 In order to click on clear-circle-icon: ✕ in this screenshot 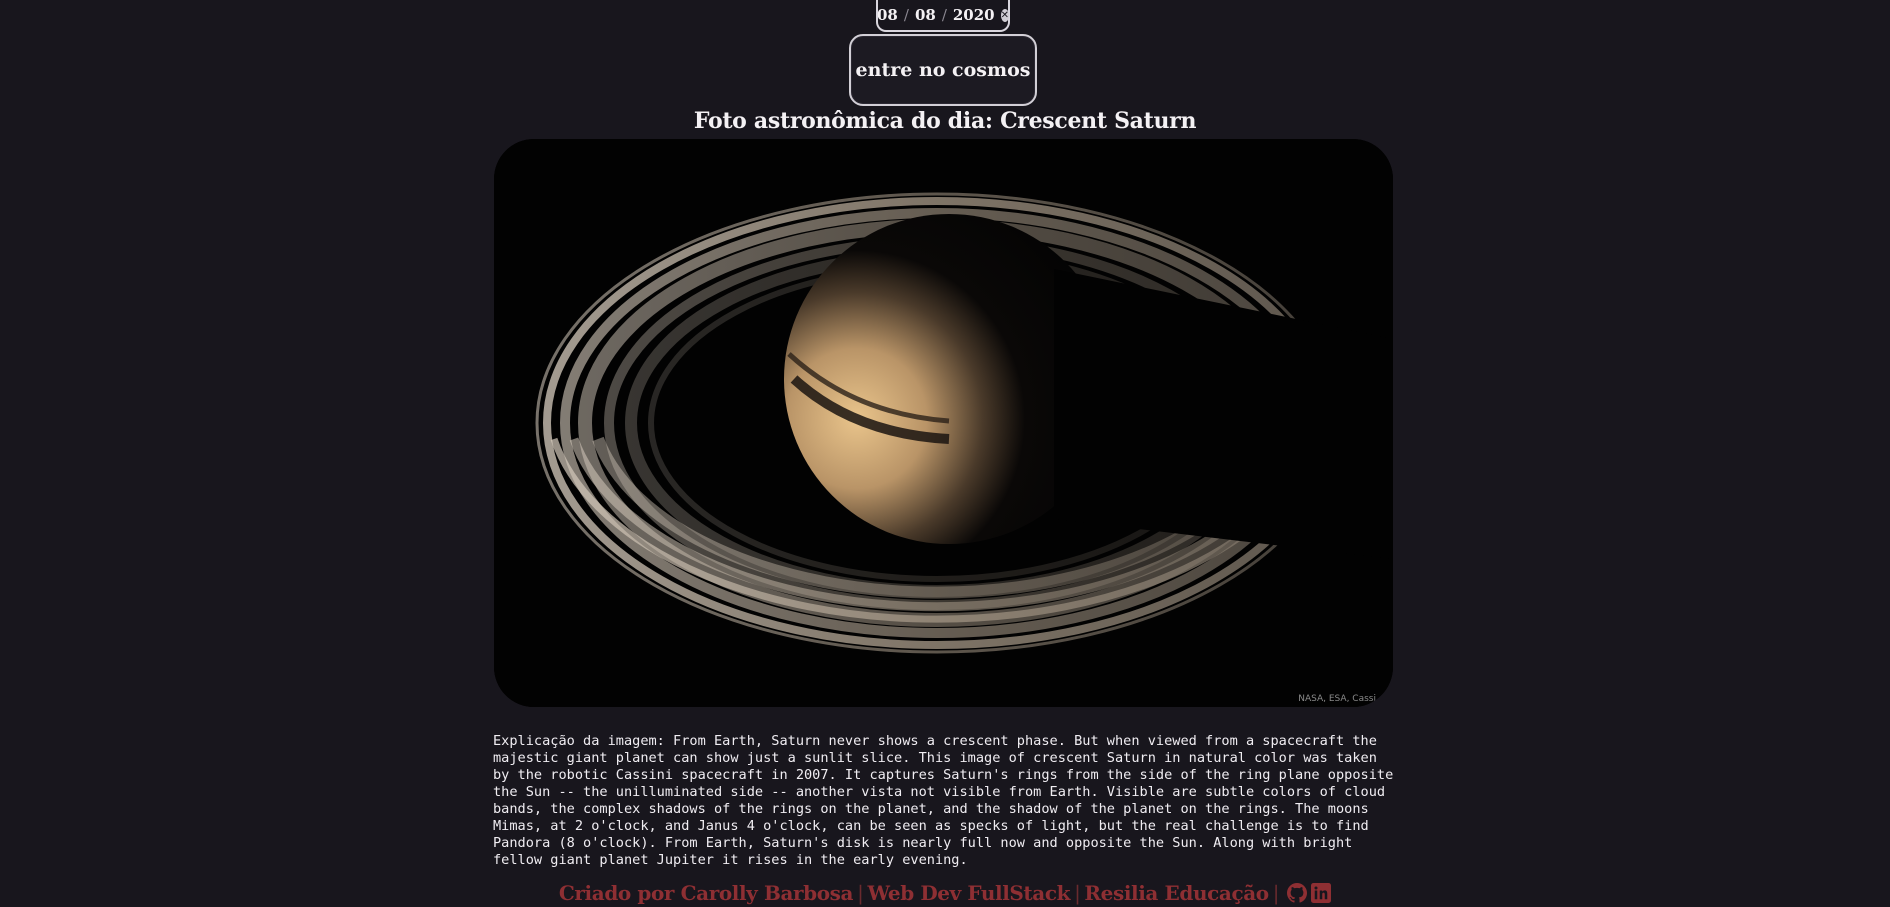, I will do `click(1005, 15)`.